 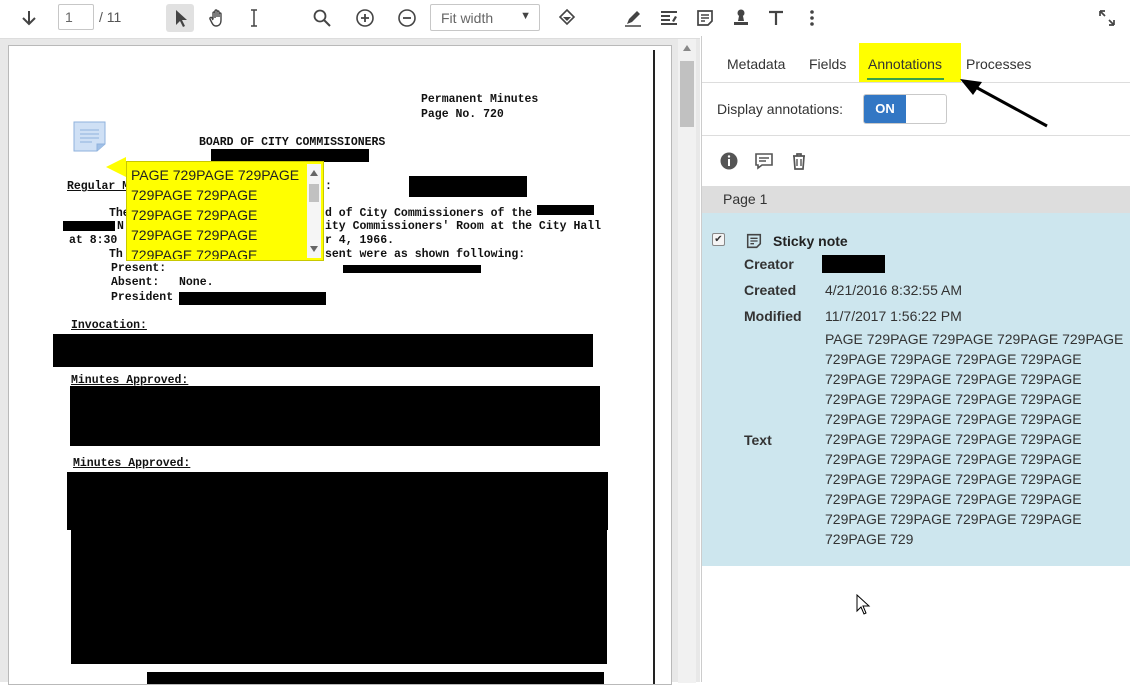 I want to click on doc-line: sent were as shown following:, so click(x=425, y=254).